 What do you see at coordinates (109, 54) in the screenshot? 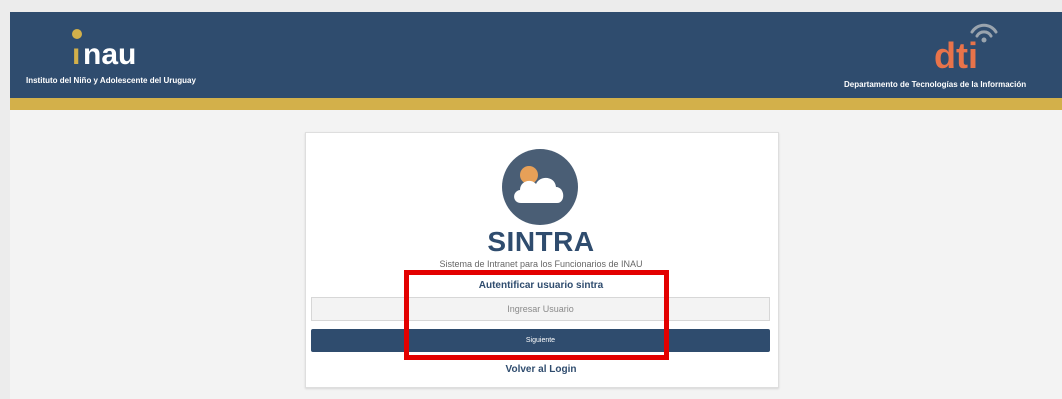
I see `svg-text: nau` at bounding box center [109, 54].